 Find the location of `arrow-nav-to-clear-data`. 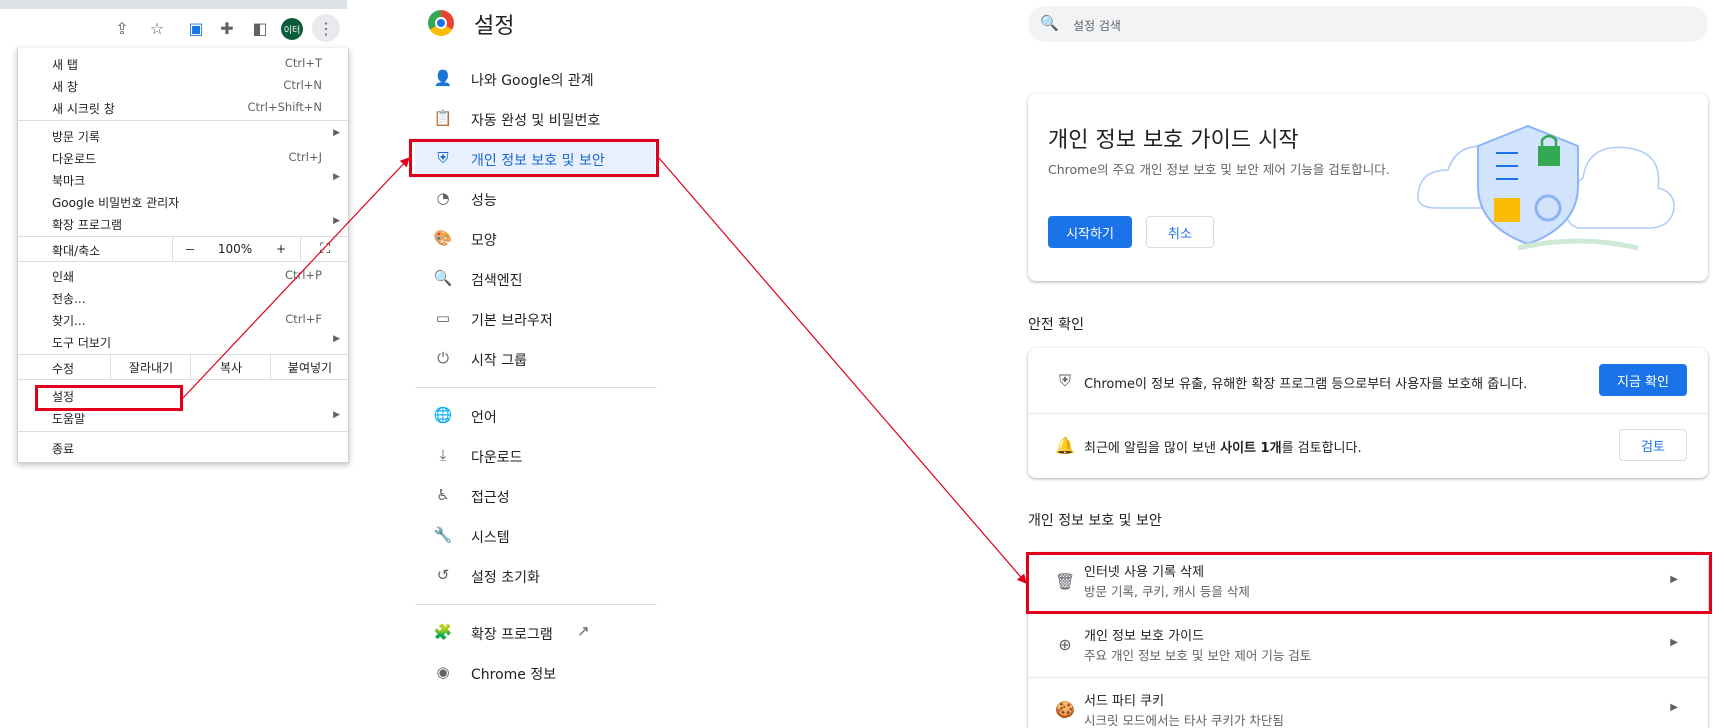

arrow-nav-to-clear-data is located at coordinates (842, 370).